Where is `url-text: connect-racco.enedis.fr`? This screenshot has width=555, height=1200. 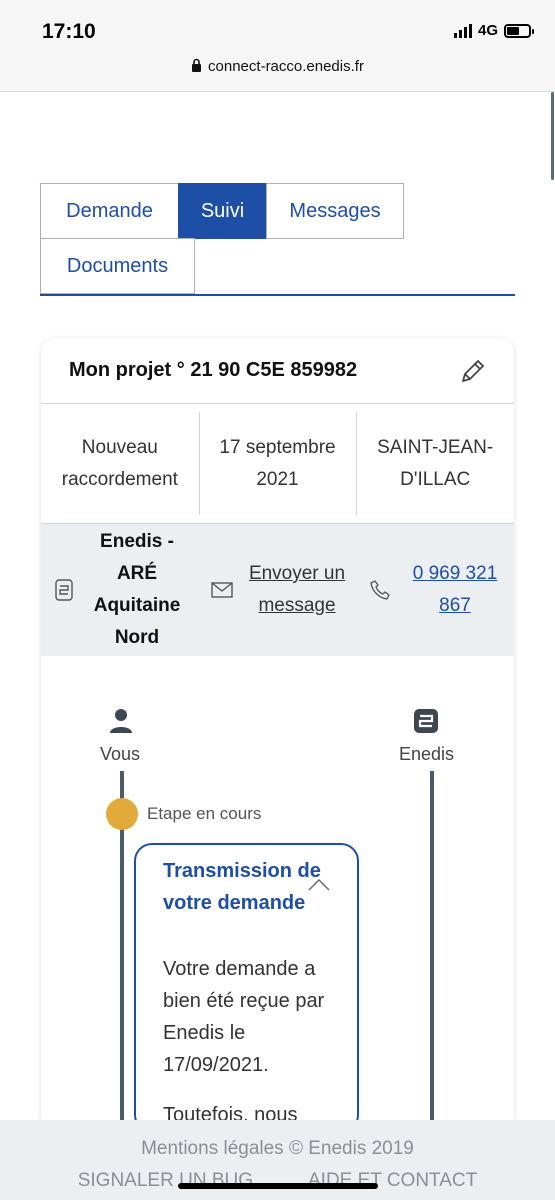
url-text: connect-racco.enedis.fr is located at coordinates (286, 66).